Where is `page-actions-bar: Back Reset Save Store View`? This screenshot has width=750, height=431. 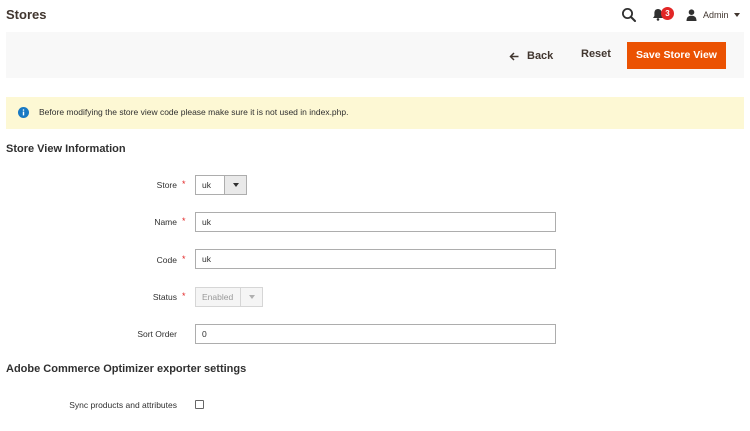
page-actions-bar: Back Reset Save Store View is located at coordinates (375, 55).